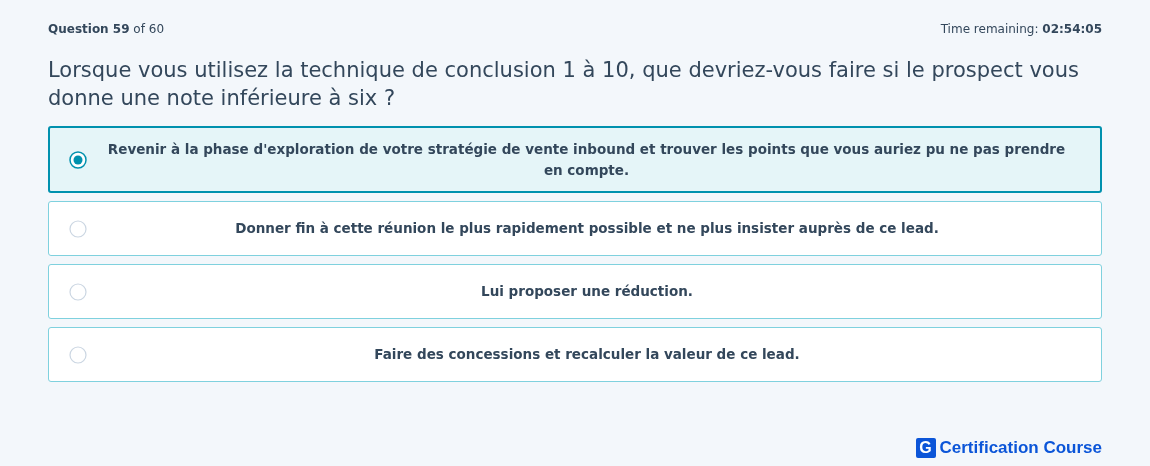 The width and height of the screenshot is (1150, 466). I want to click on answer-option: Donner fin à cette réunion le plus rapidement possible et ne plus insister auprès de ce lead., so click(575, 228).